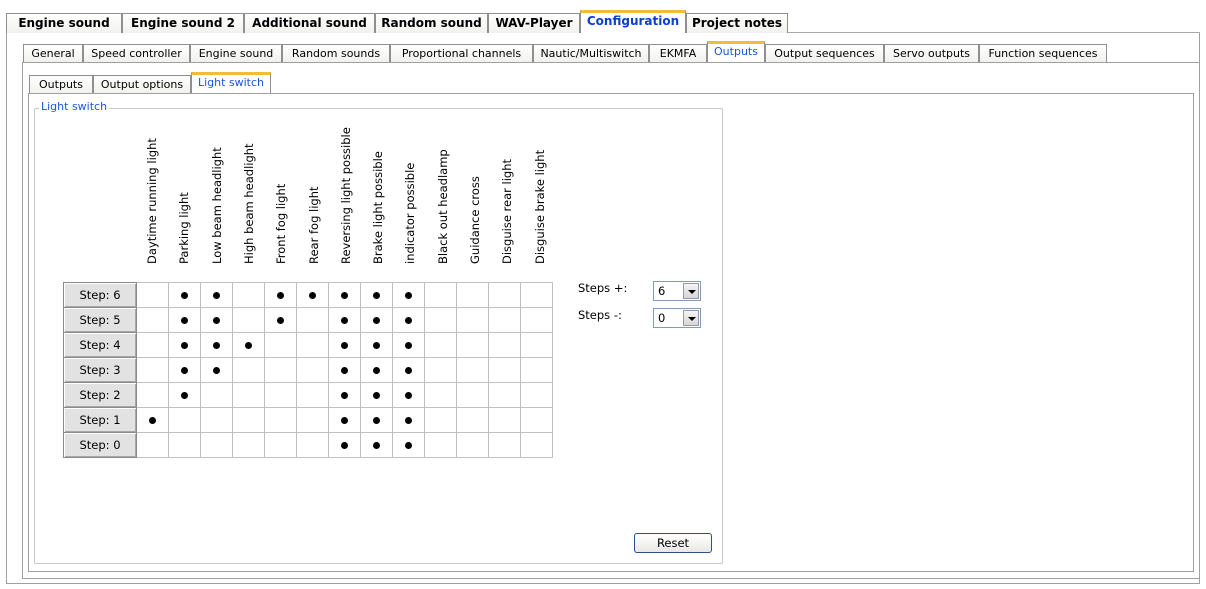 This screenshot has height=589, width=1206. What do you see at coordinates (100, 395) in the screenshot?
I see `step-row-header: Step: 2` at bounding box center [100, 395].